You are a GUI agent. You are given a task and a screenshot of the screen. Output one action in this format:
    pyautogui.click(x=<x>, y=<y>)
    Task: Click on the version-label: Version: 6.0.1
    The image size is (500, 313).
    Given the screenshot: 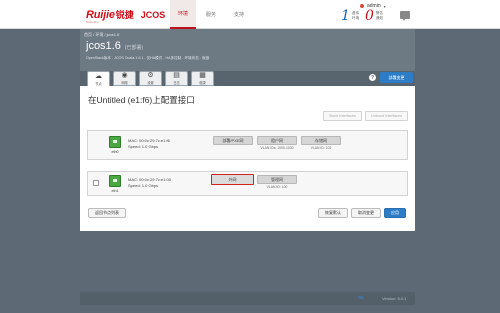 What is the action you would take?
    pyautogui.click(x=394, y=298)
    